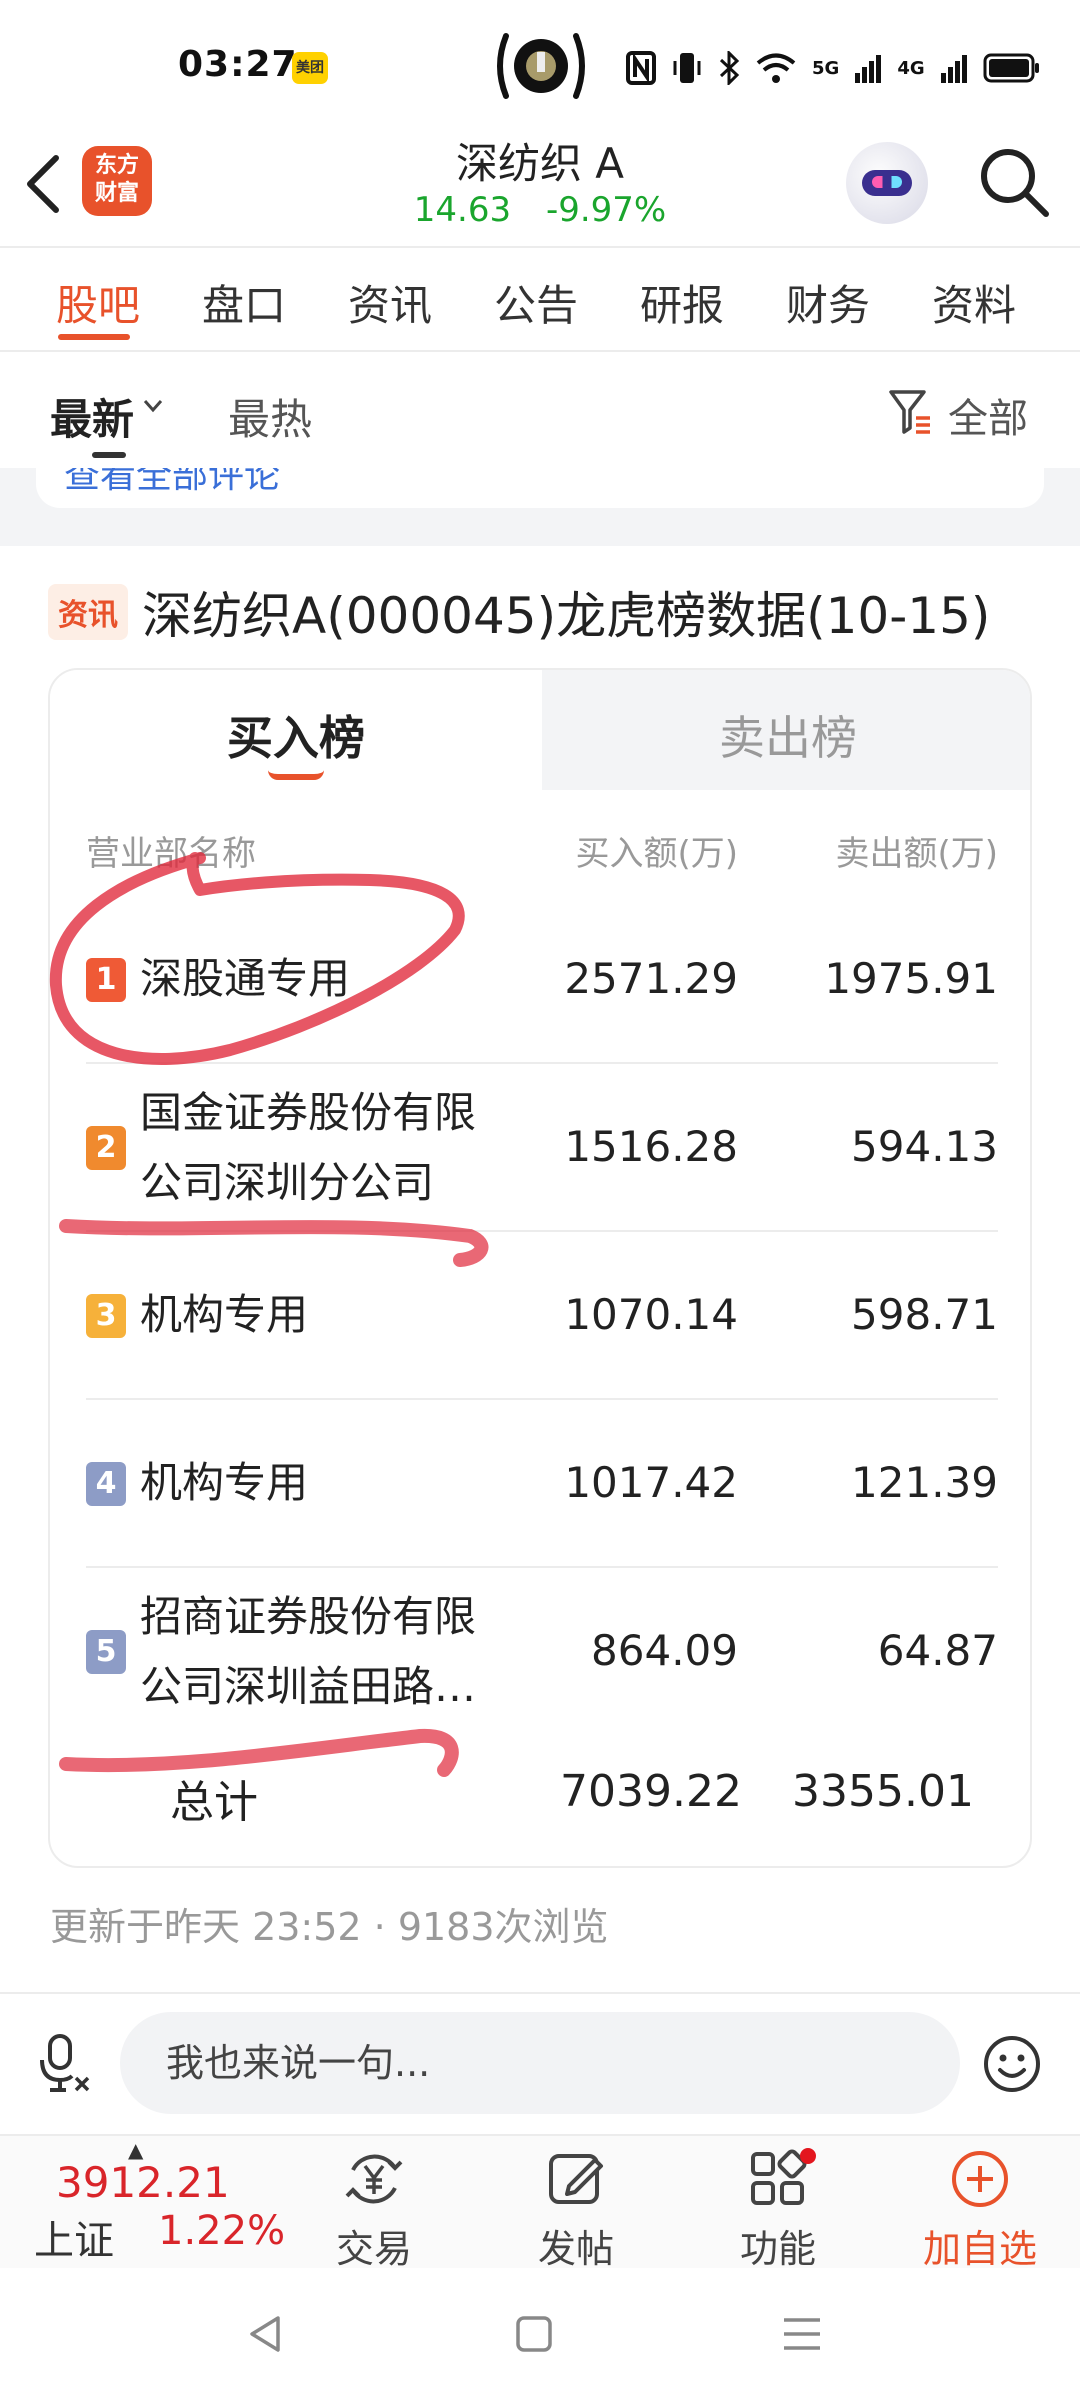 The width and height of the screenshot is (1080, 2400). What do you see at coordinates (374, 2209) in the screenshot?
I see `nav-trade: 交易` at bounding box center [374, 2209].